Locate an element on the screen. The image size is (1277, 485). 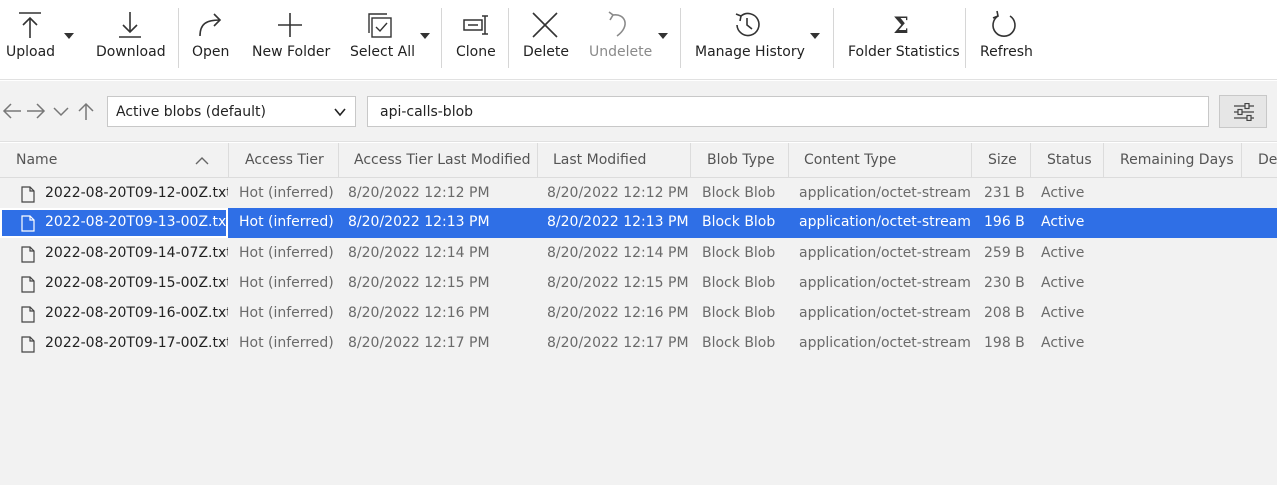
blob-name: 2022-08-20T09-16-00Z.txt is located at coordinates (136, 313).